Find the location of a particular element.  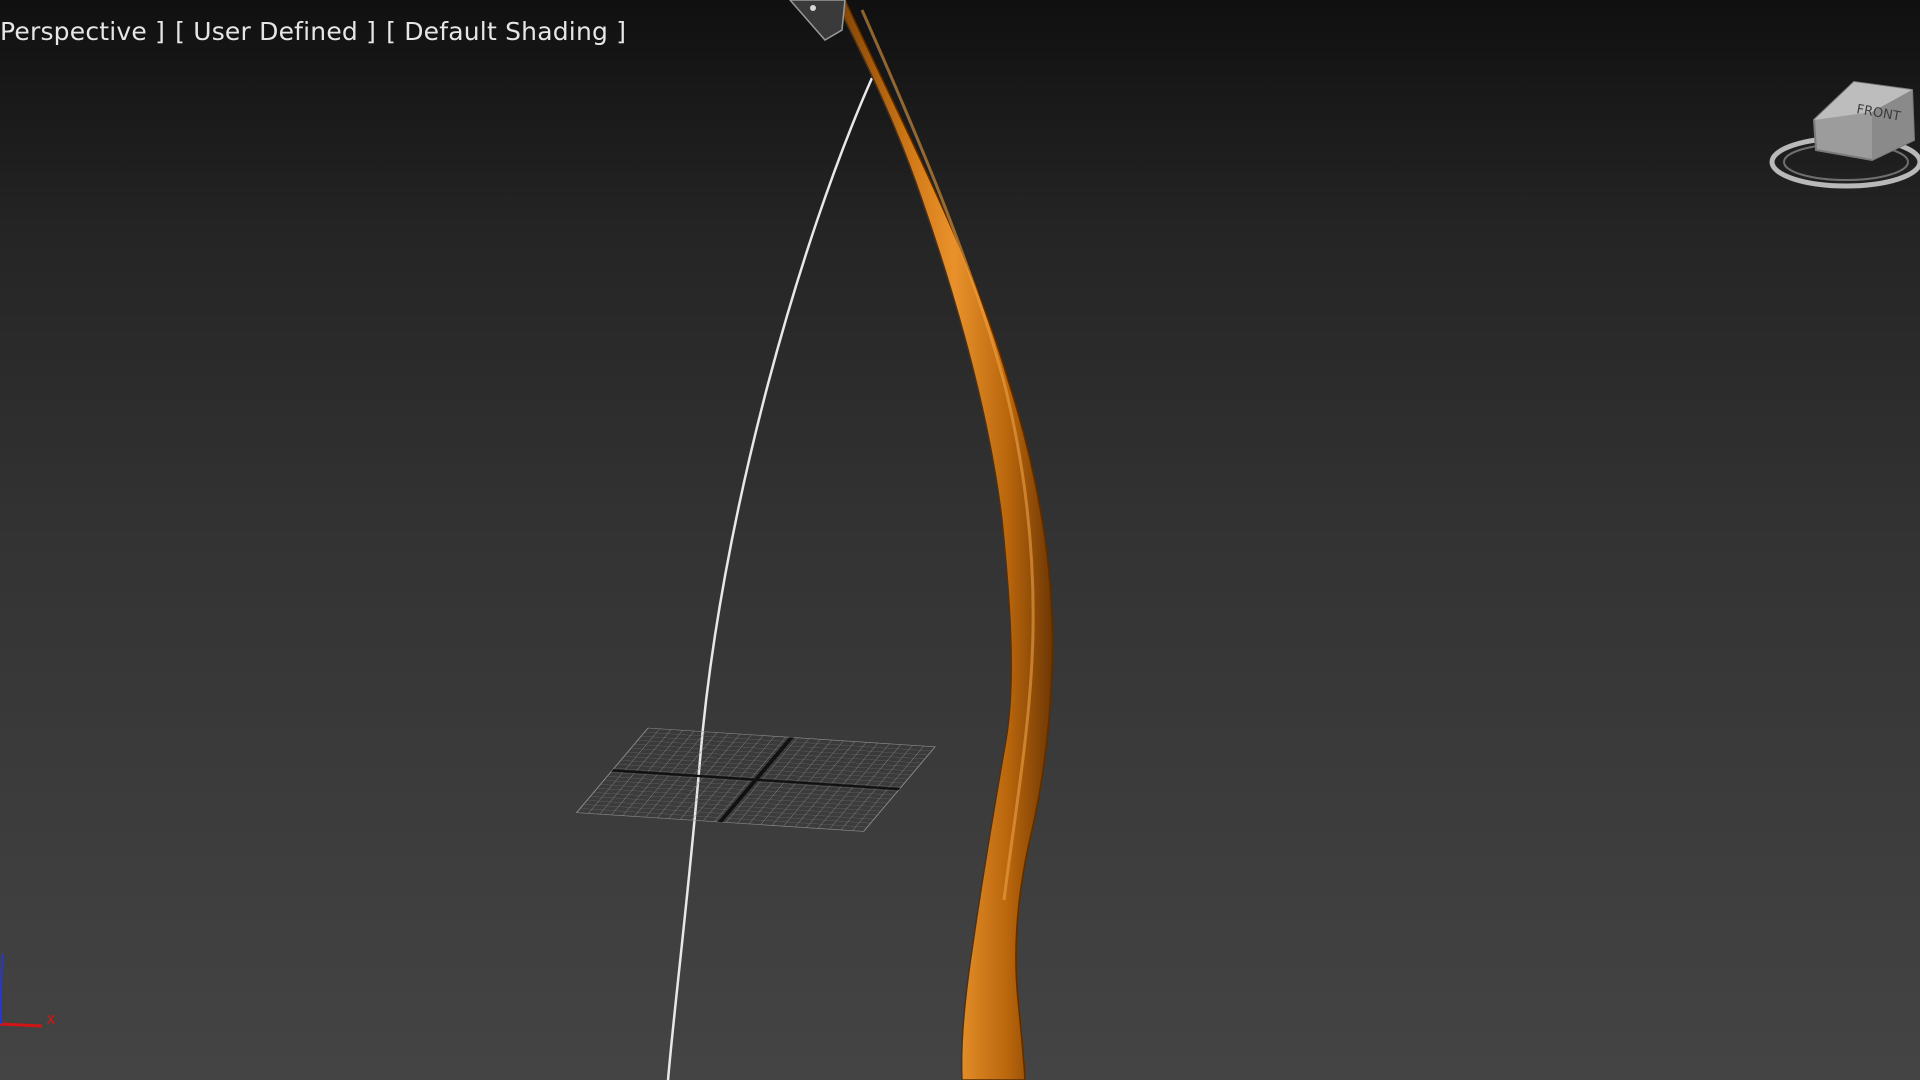

arrow-tip-highlight is located at coordinates (813, 8).